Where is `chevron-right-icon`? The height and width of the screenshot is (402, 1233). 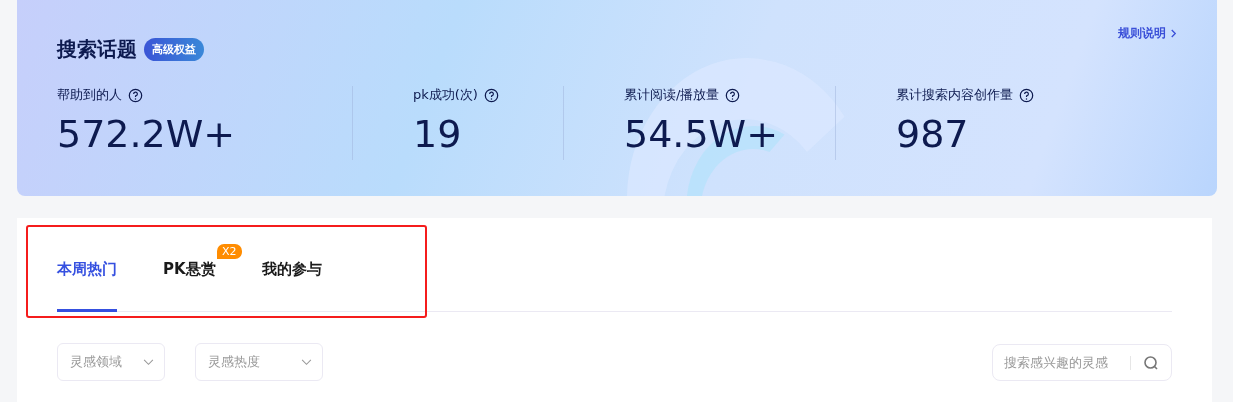
chevron-right-icon is located at coordinates (1173, 33).